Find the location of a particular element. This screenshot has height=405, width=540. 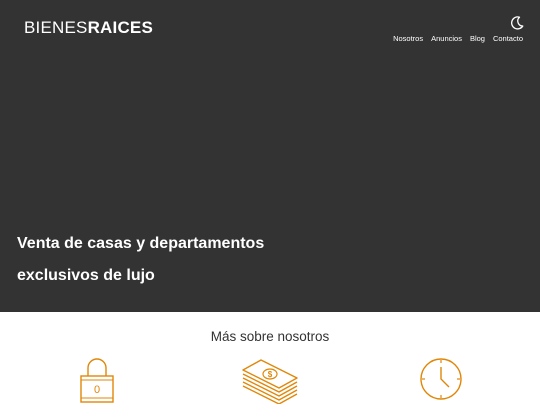

logo-text-bold: RAICES is located at coordinates (120, 27).